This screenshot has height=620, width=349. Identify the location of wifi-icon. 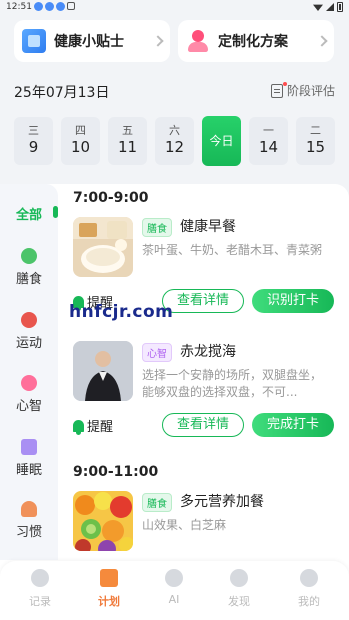
(318, 7).